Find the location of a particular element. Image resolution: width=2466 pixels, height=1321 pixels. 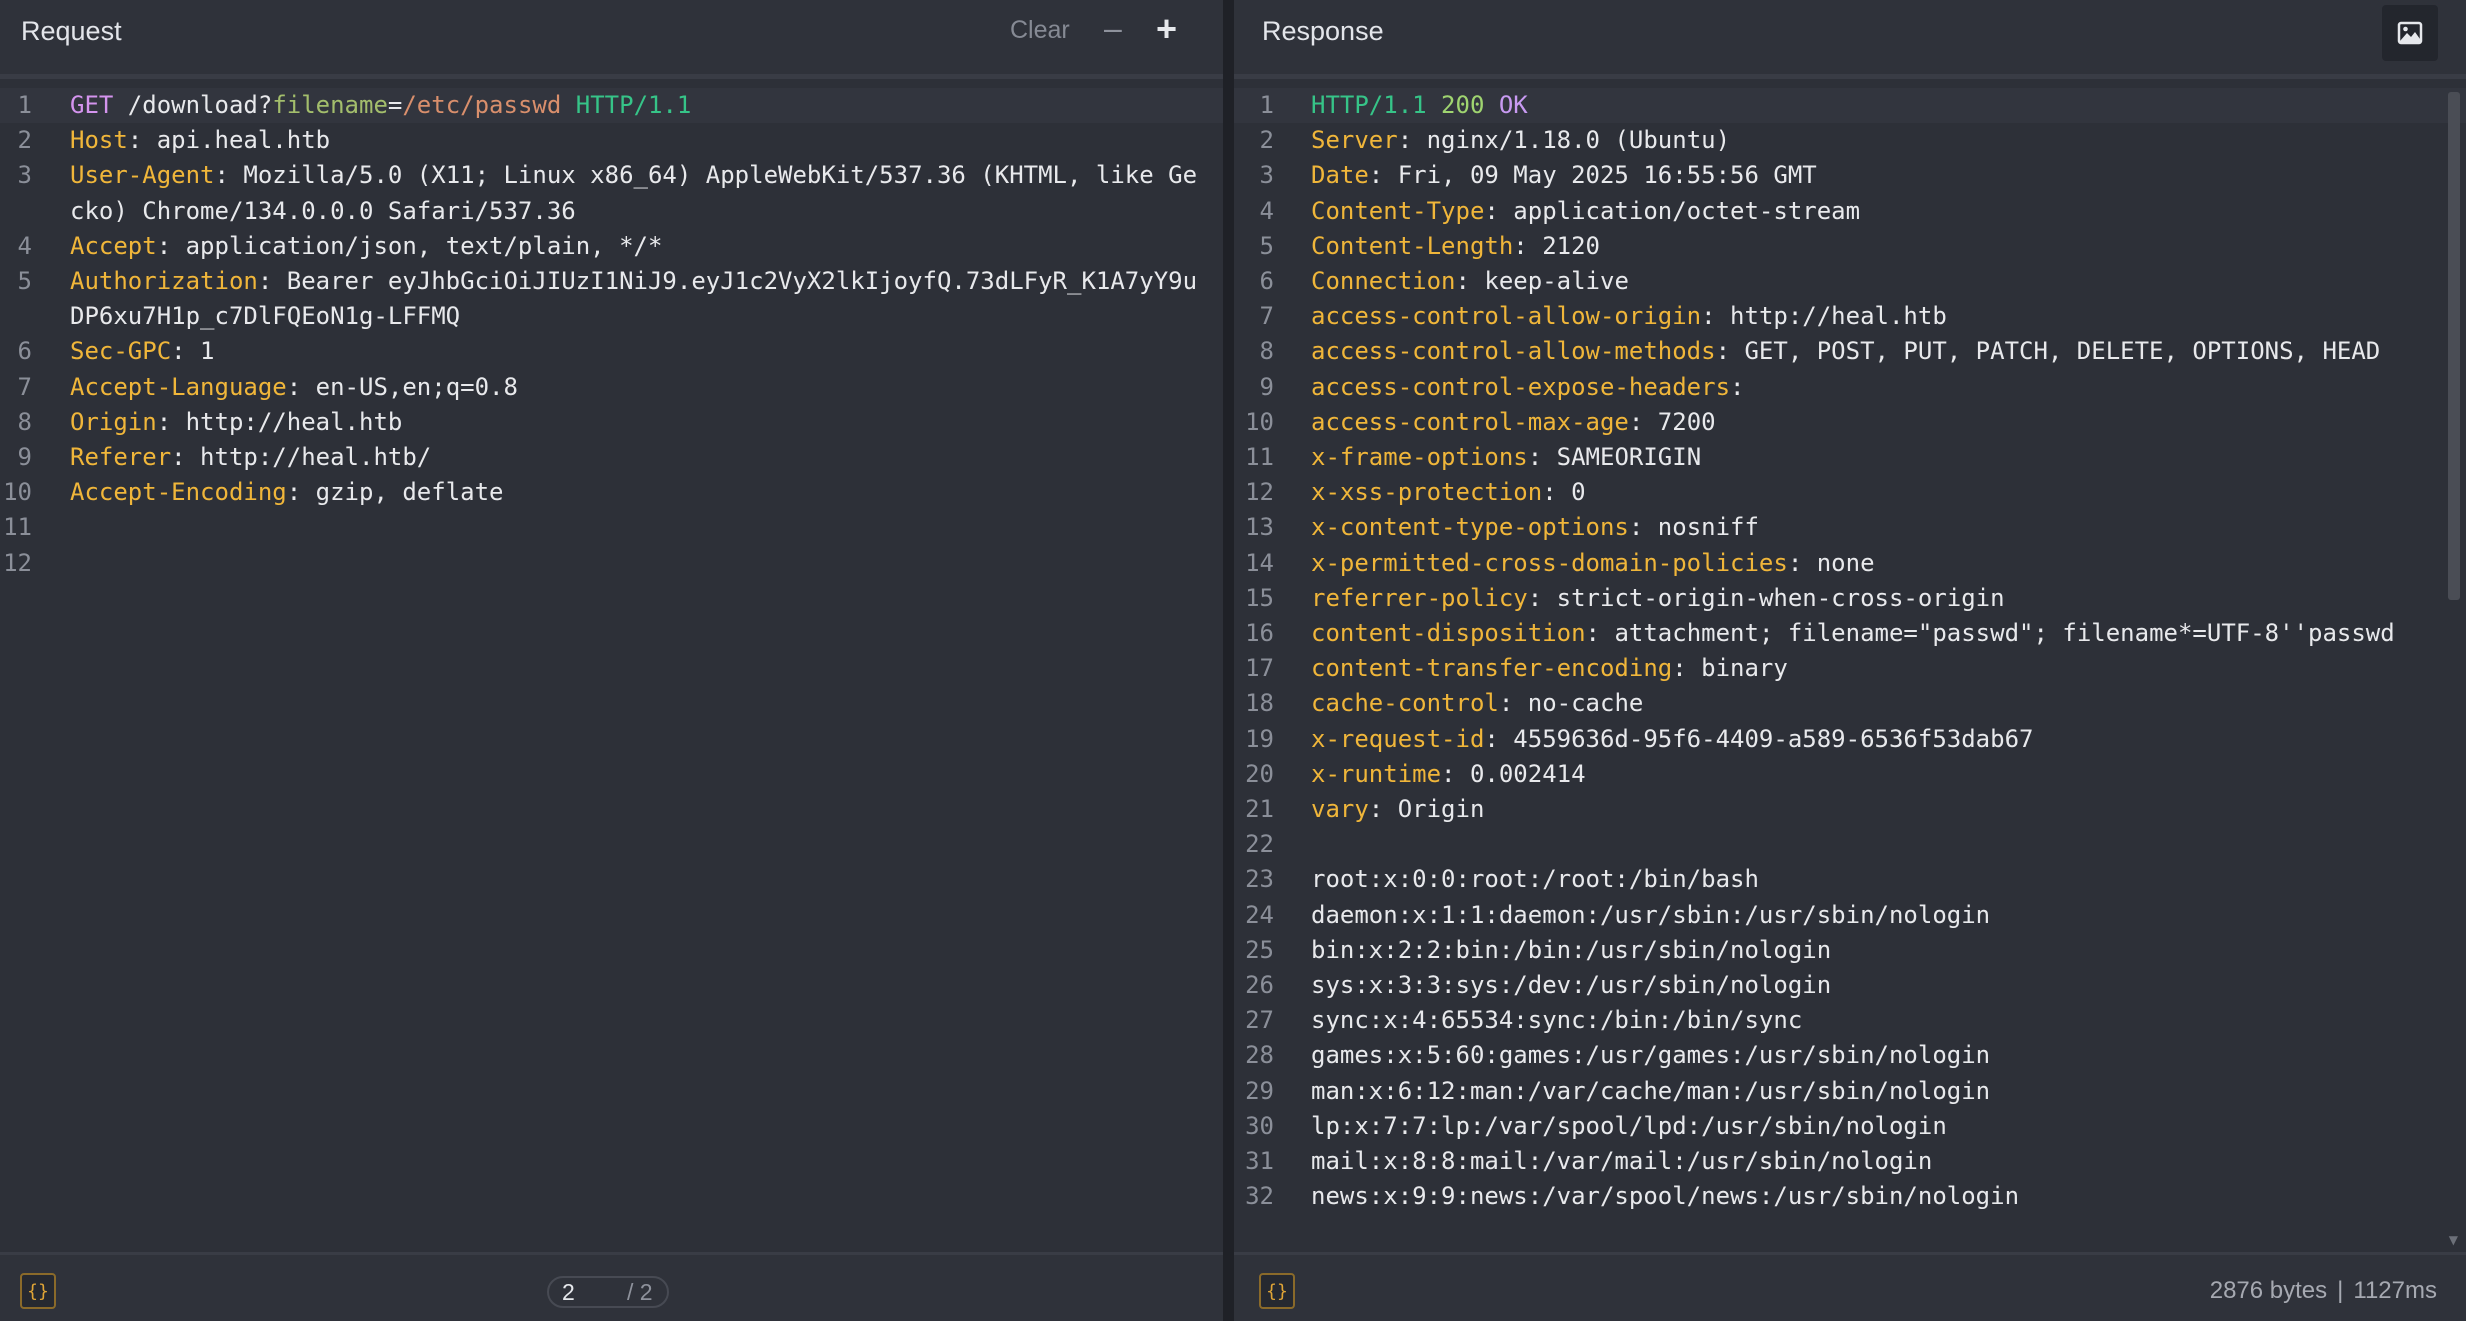

request-title: Request is located at coordinates (71, 31).